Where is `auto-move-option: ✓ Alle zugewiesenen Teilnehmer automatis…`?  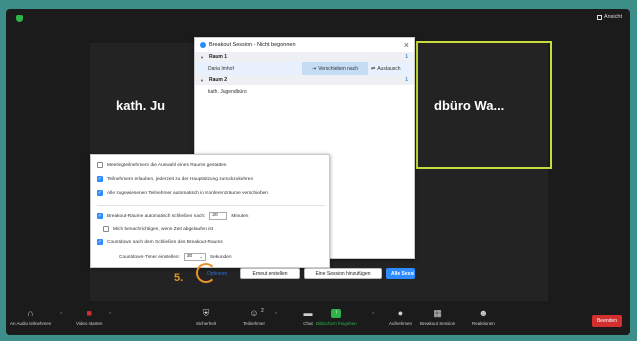 auto-move-option: ✓ Alle zugewiesenen Teilnehmer automatis… is located at coordinates (182, 193).